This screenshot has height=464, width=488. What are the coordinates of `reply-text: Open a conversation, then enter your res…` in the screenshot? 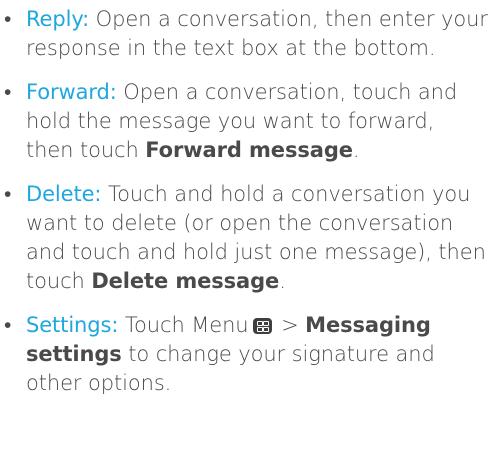 It's located at (257, 33).